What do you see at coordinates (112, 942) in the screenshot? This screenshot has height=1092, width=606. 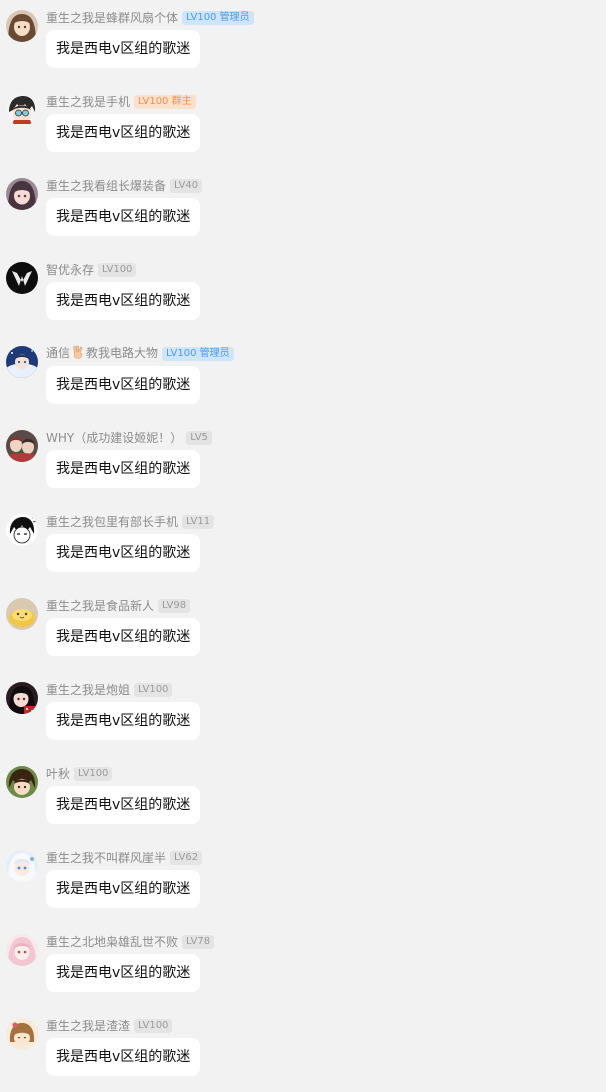 I see `sender-name: 重生之北地枭雄乱世不败` at bounding box center [112, 942].